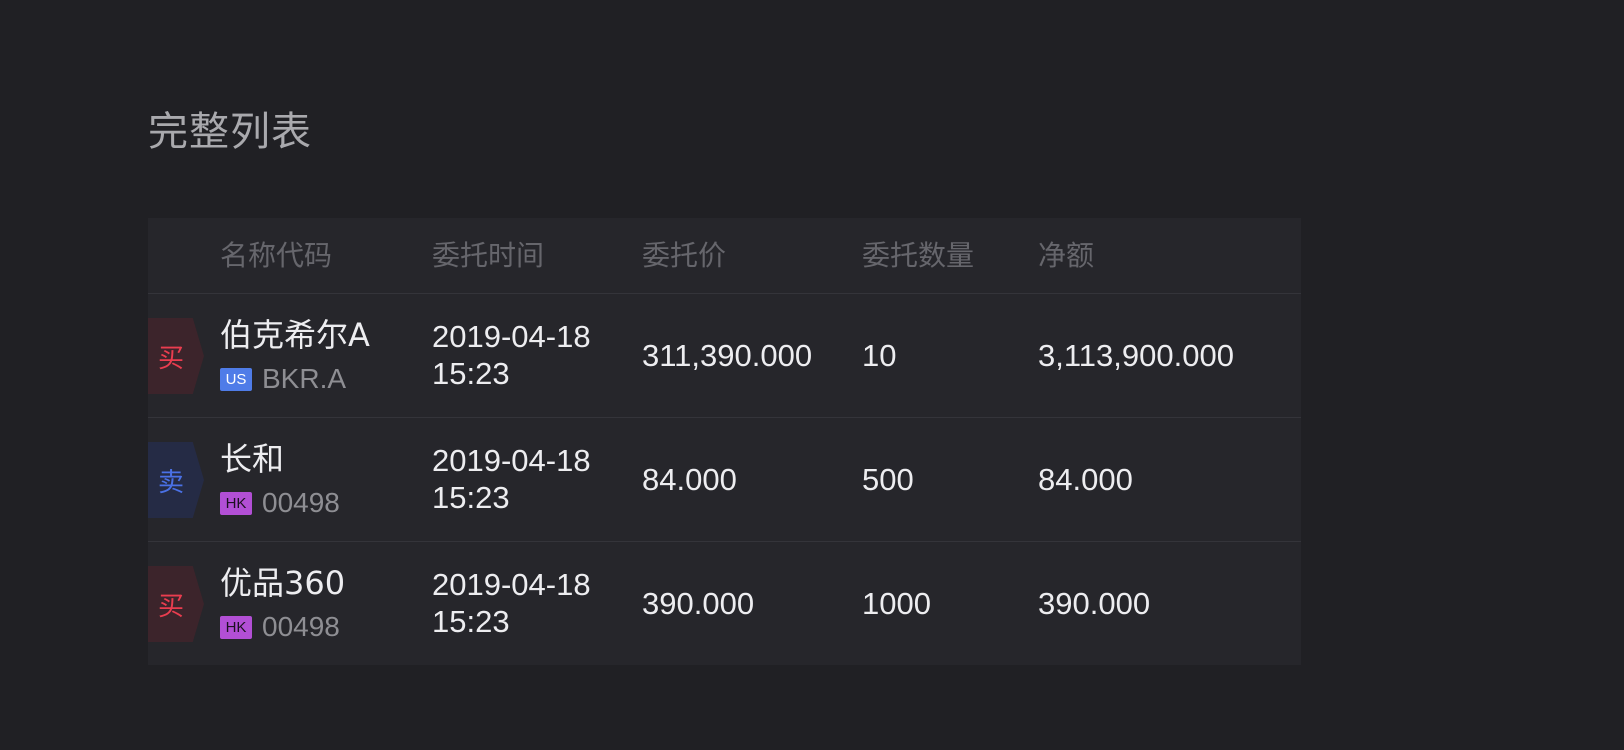  I want to click on stock-name: 长和, so click(252, 459).